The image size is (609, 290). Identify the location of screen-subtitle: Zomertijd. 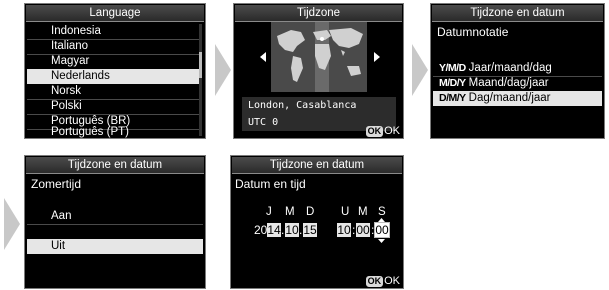
(56, 184).